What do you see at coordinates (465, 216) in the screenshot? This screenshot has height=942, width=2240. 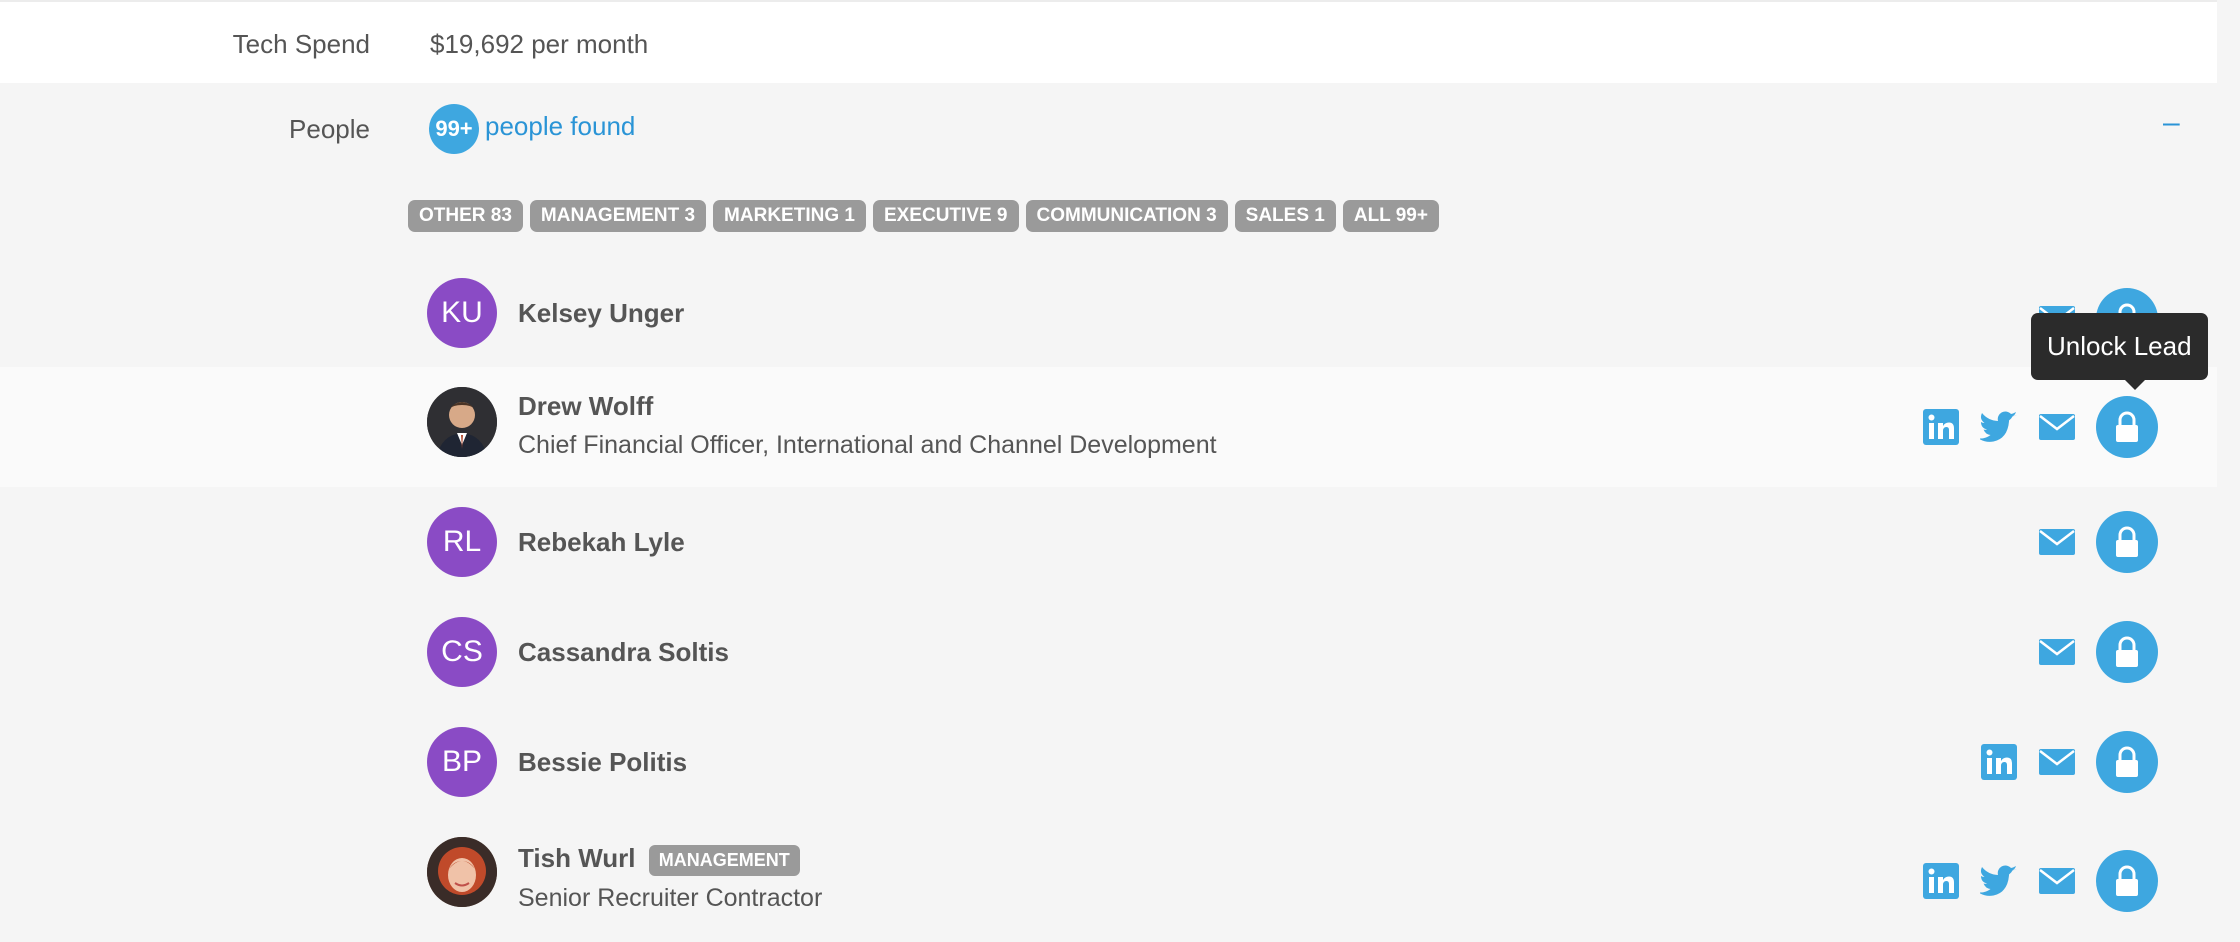 I see `filter-chip-other: OTHER 83` at bounding box center [465, 216].